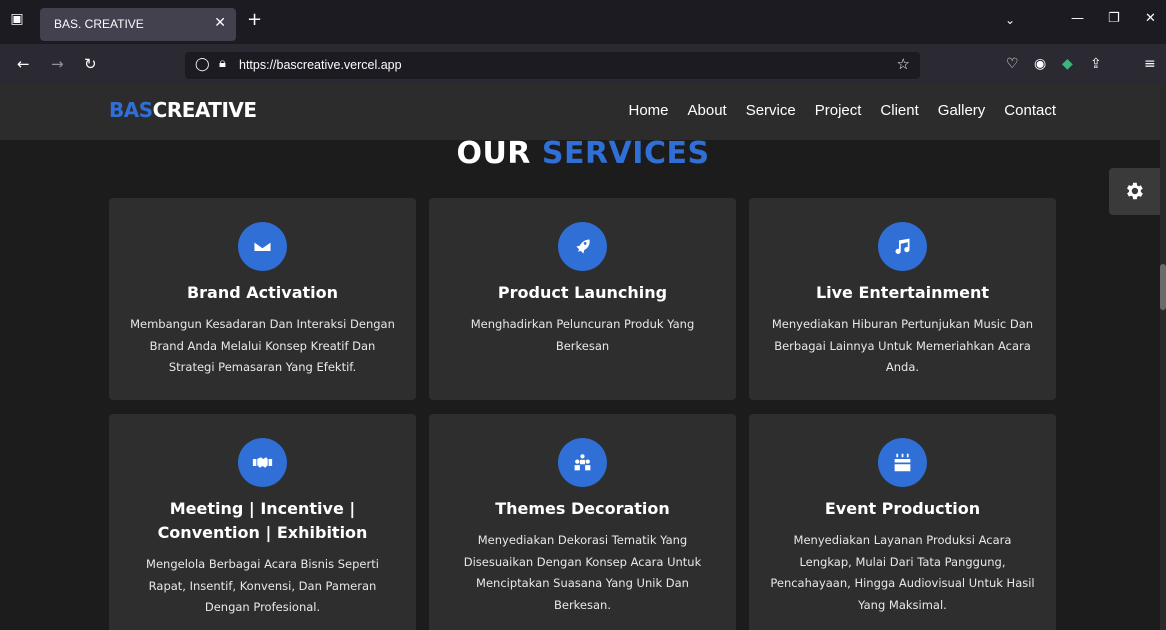 Image resolution: width=1166 pixels, height=630 pixels. What do you see at coordinates (1067, 64) in the screenshot?
I see `extension-icon: ◆` at bounding box center [1067, 64].